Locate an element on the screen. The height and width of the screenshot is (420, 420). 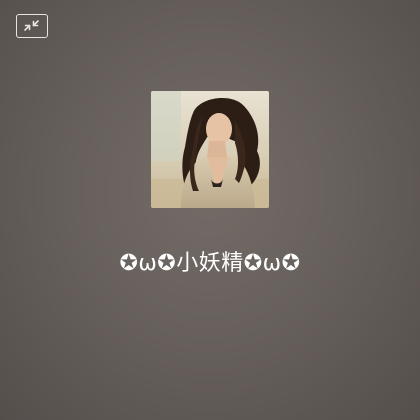
caller-avatar-photo is located at coordinates (210, 149).